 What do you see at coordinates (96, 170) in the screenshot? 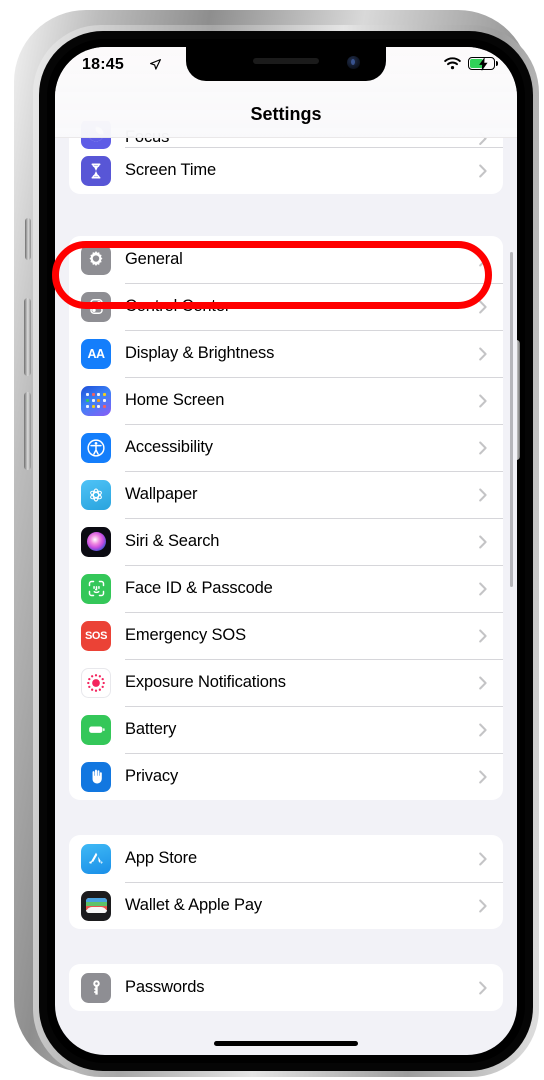
I see `hourglass-icon` at bounding box center [96, 170].